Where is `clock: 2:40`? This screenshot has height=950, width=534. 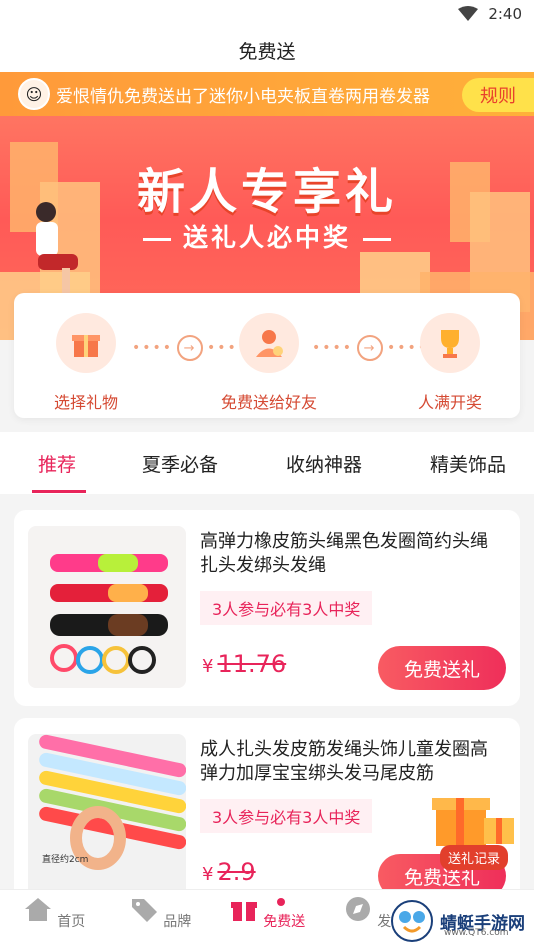
clock: 2:40 is located at coordinates (505, 14).